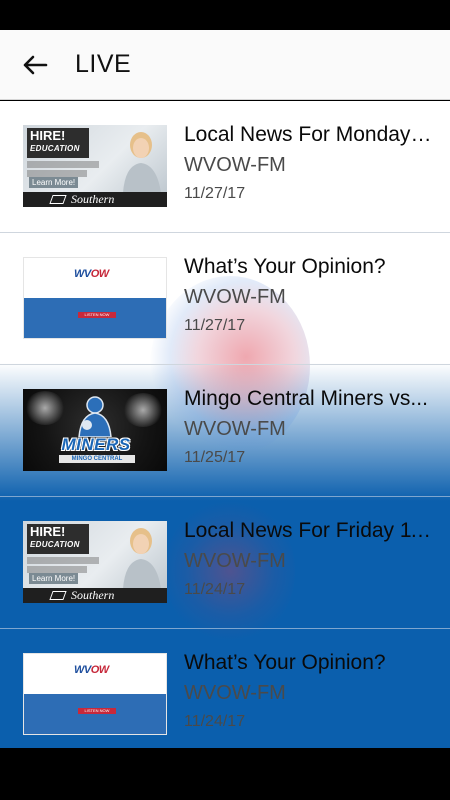 Image resolution: width=450 pixels, height=800 pixels. Describe the element at coordinates (103, 64) in the screenshot. I see `page-title: LIVE` at that location.